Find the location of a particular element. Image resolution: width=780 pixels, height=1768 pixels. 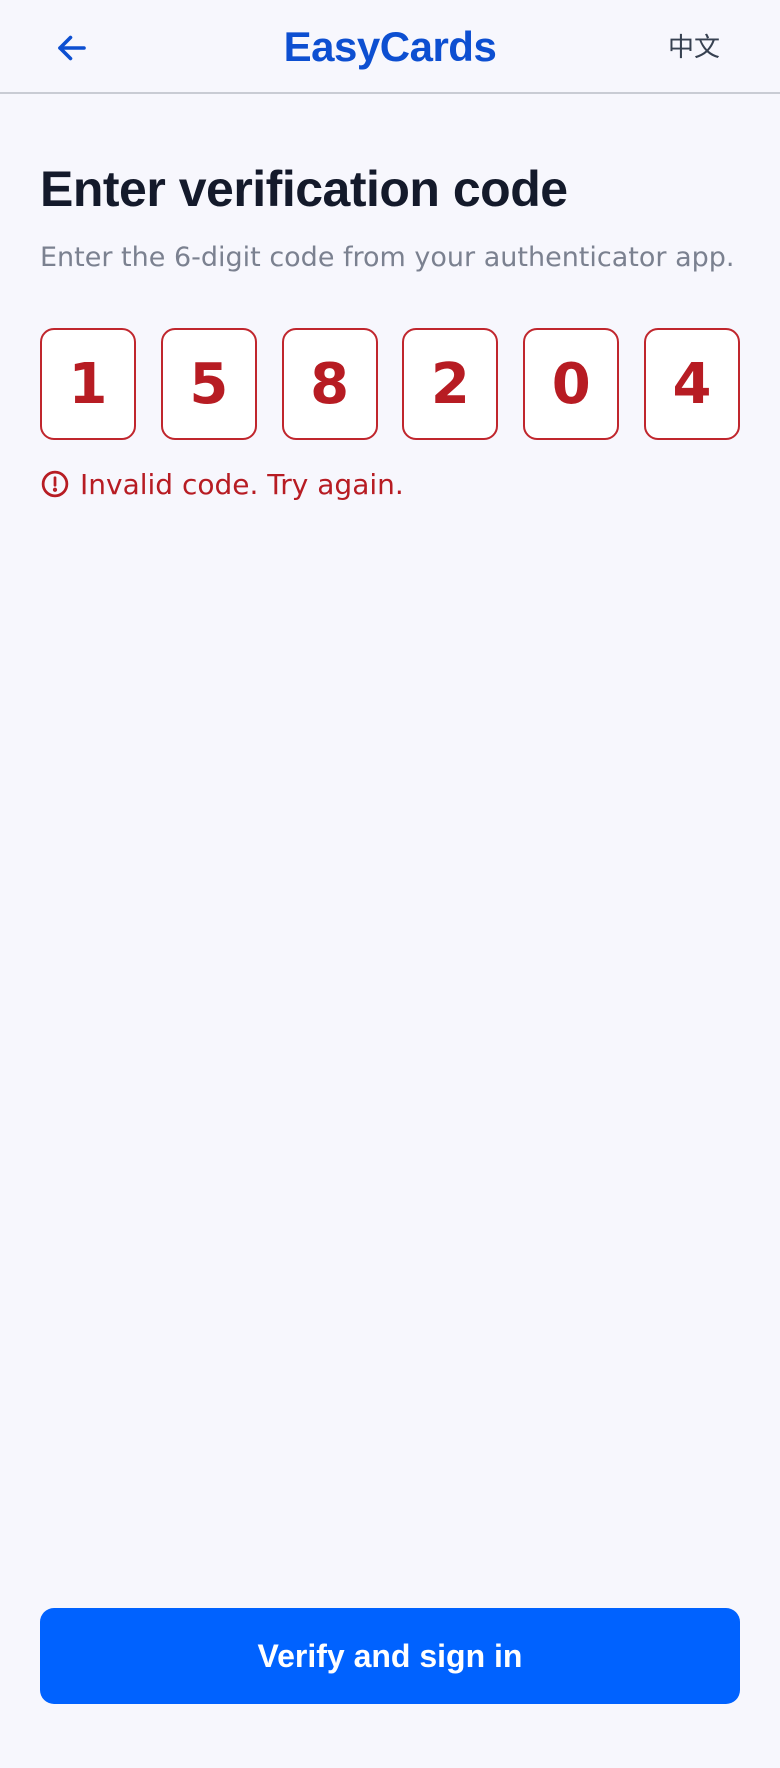

alert-circle-icon is located at coordinates (55, 484).